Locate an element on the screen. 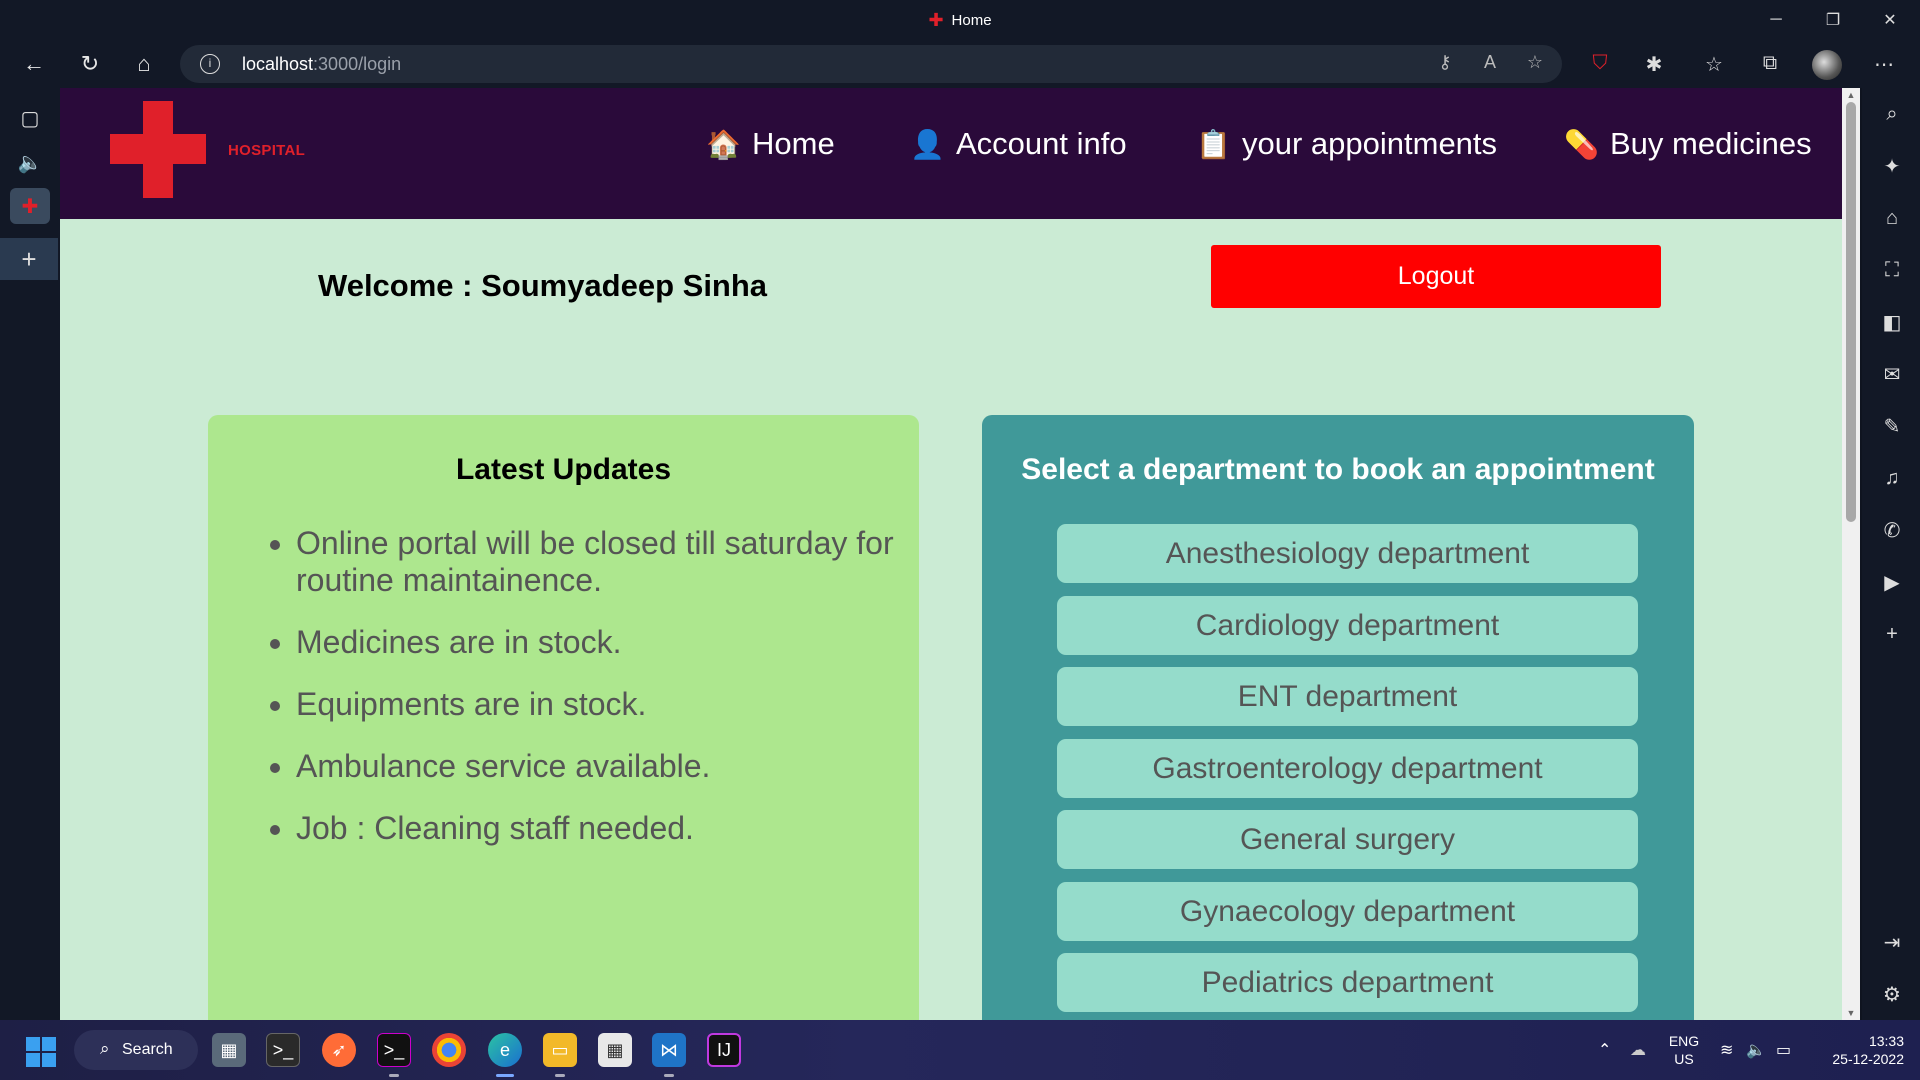 This screenshot has width=1920, height=1080. discover-icon: ✦ is located at coordinates (1892, 166).